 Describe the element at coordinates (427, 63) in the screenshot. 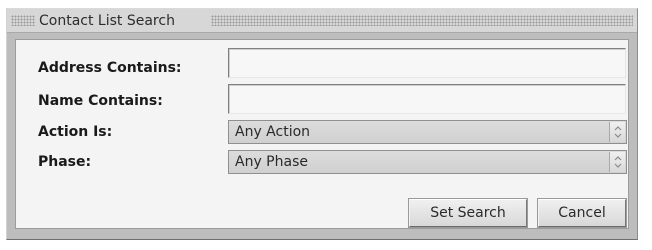

I see `address-input` at that location.